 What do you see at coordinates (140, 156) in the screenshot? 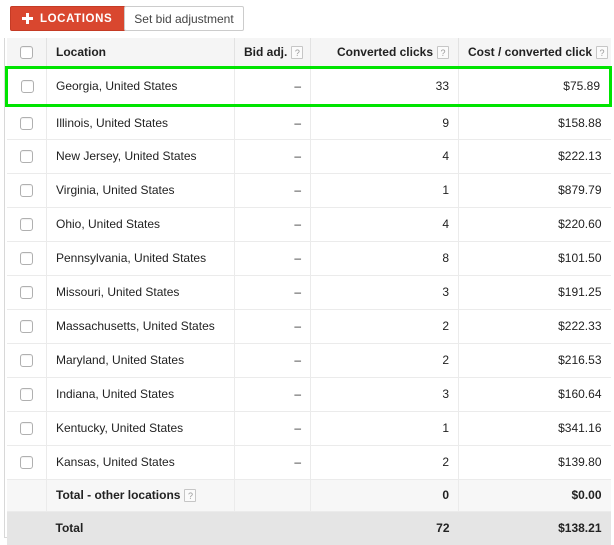
I see `cell-location: New Jersey, United States` at bounding box center [140, 156].